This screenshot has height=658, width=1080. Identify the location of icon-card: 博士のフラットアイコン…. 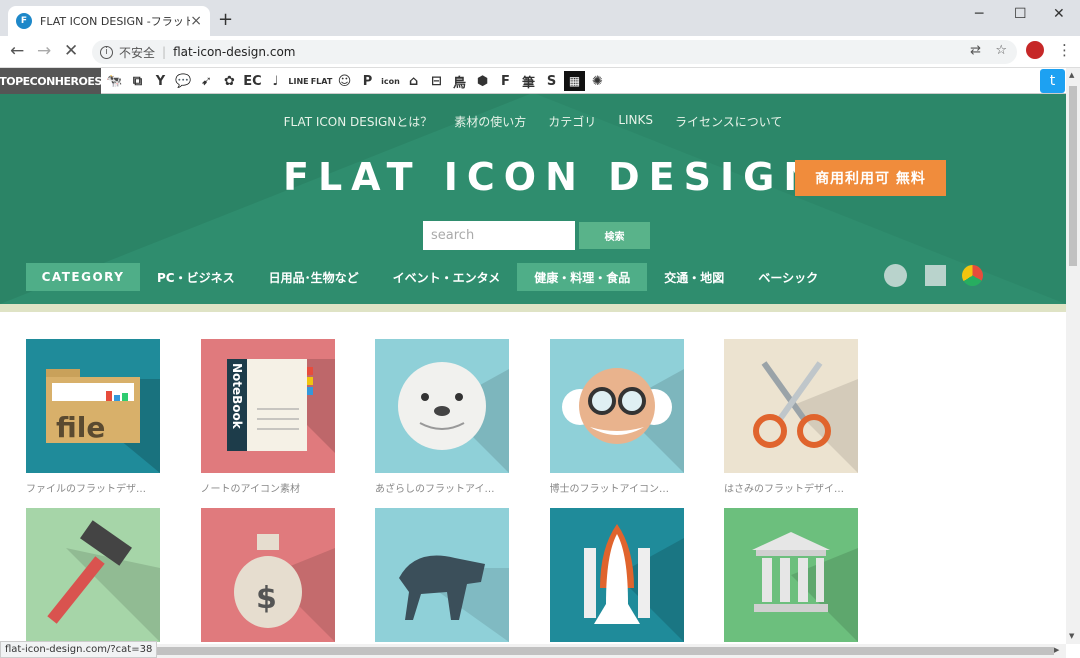
(616, 417).